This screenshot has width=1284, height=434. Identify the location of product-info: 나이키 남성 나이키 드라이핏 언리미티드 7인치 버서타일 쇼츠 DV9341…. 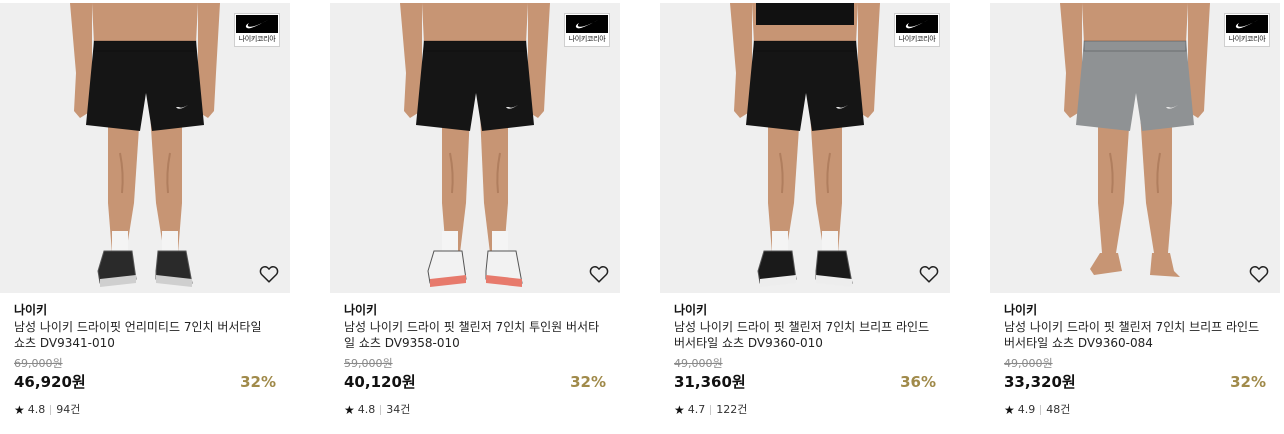
(145, 359).